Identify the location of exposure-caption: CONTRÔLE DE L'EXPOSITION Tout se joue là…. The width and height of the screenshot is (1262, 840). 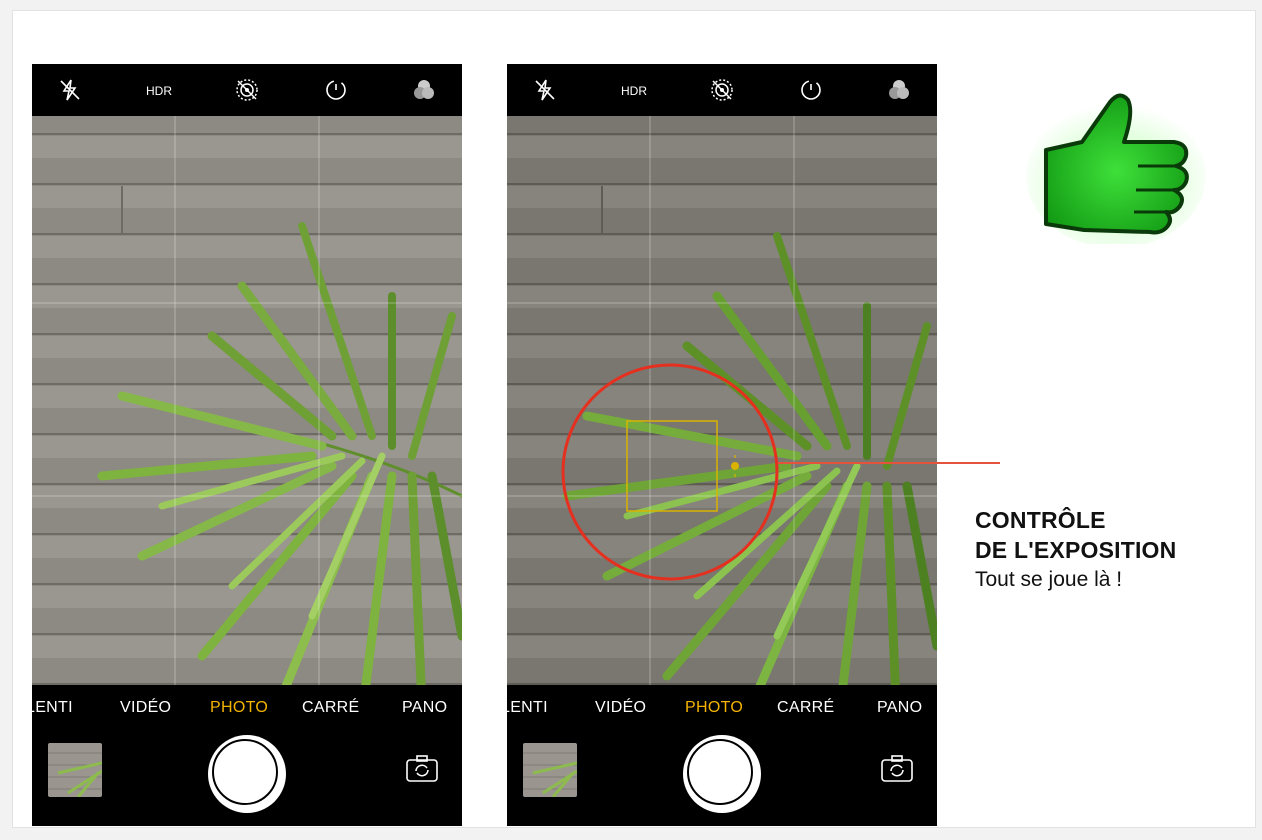
(1075, 550).